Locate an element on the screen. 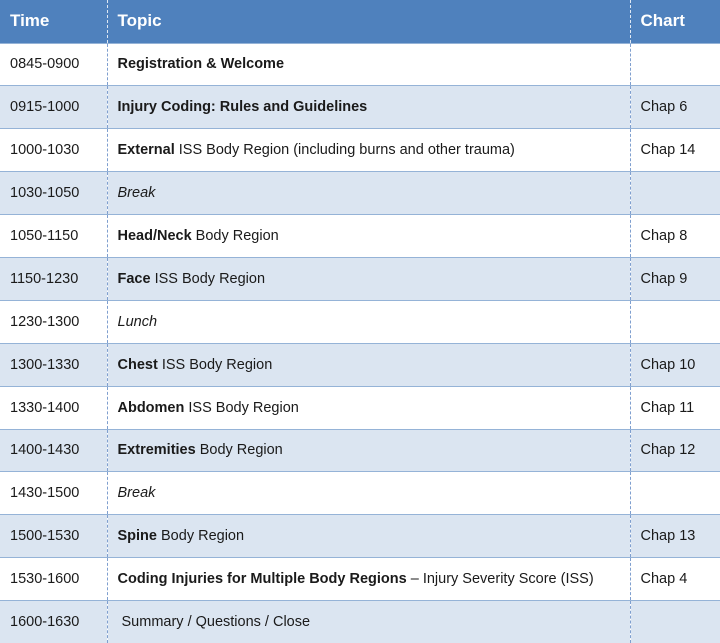  topic-cell: Face ISS Body Region is located at coordinates (368, 278).